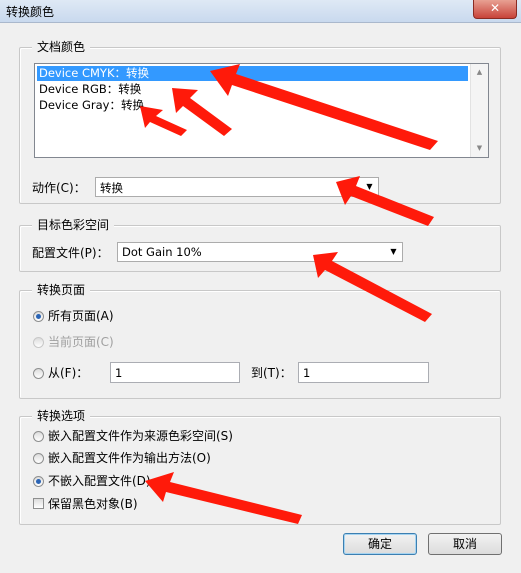 This screenshot has width=521, height=573. What do you see at coordinates (271, 373) in the screenshot?
I see `to-label: 到(T)：` at bounding box center [271, 373].